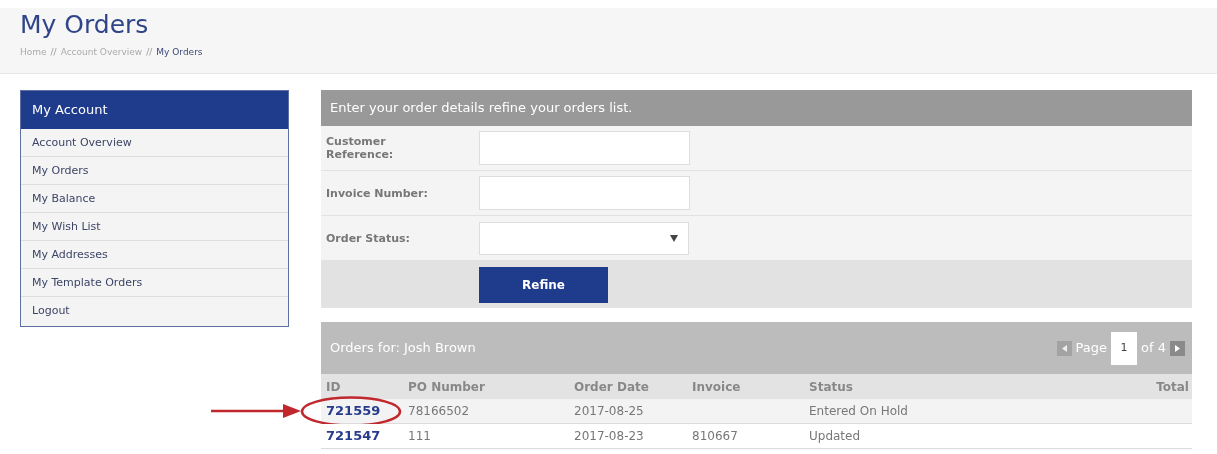  What do you see at coordinates (360, 148) in the screenshot?
I see `field-label: Customer Reference:` at bounding box center [360, 148].